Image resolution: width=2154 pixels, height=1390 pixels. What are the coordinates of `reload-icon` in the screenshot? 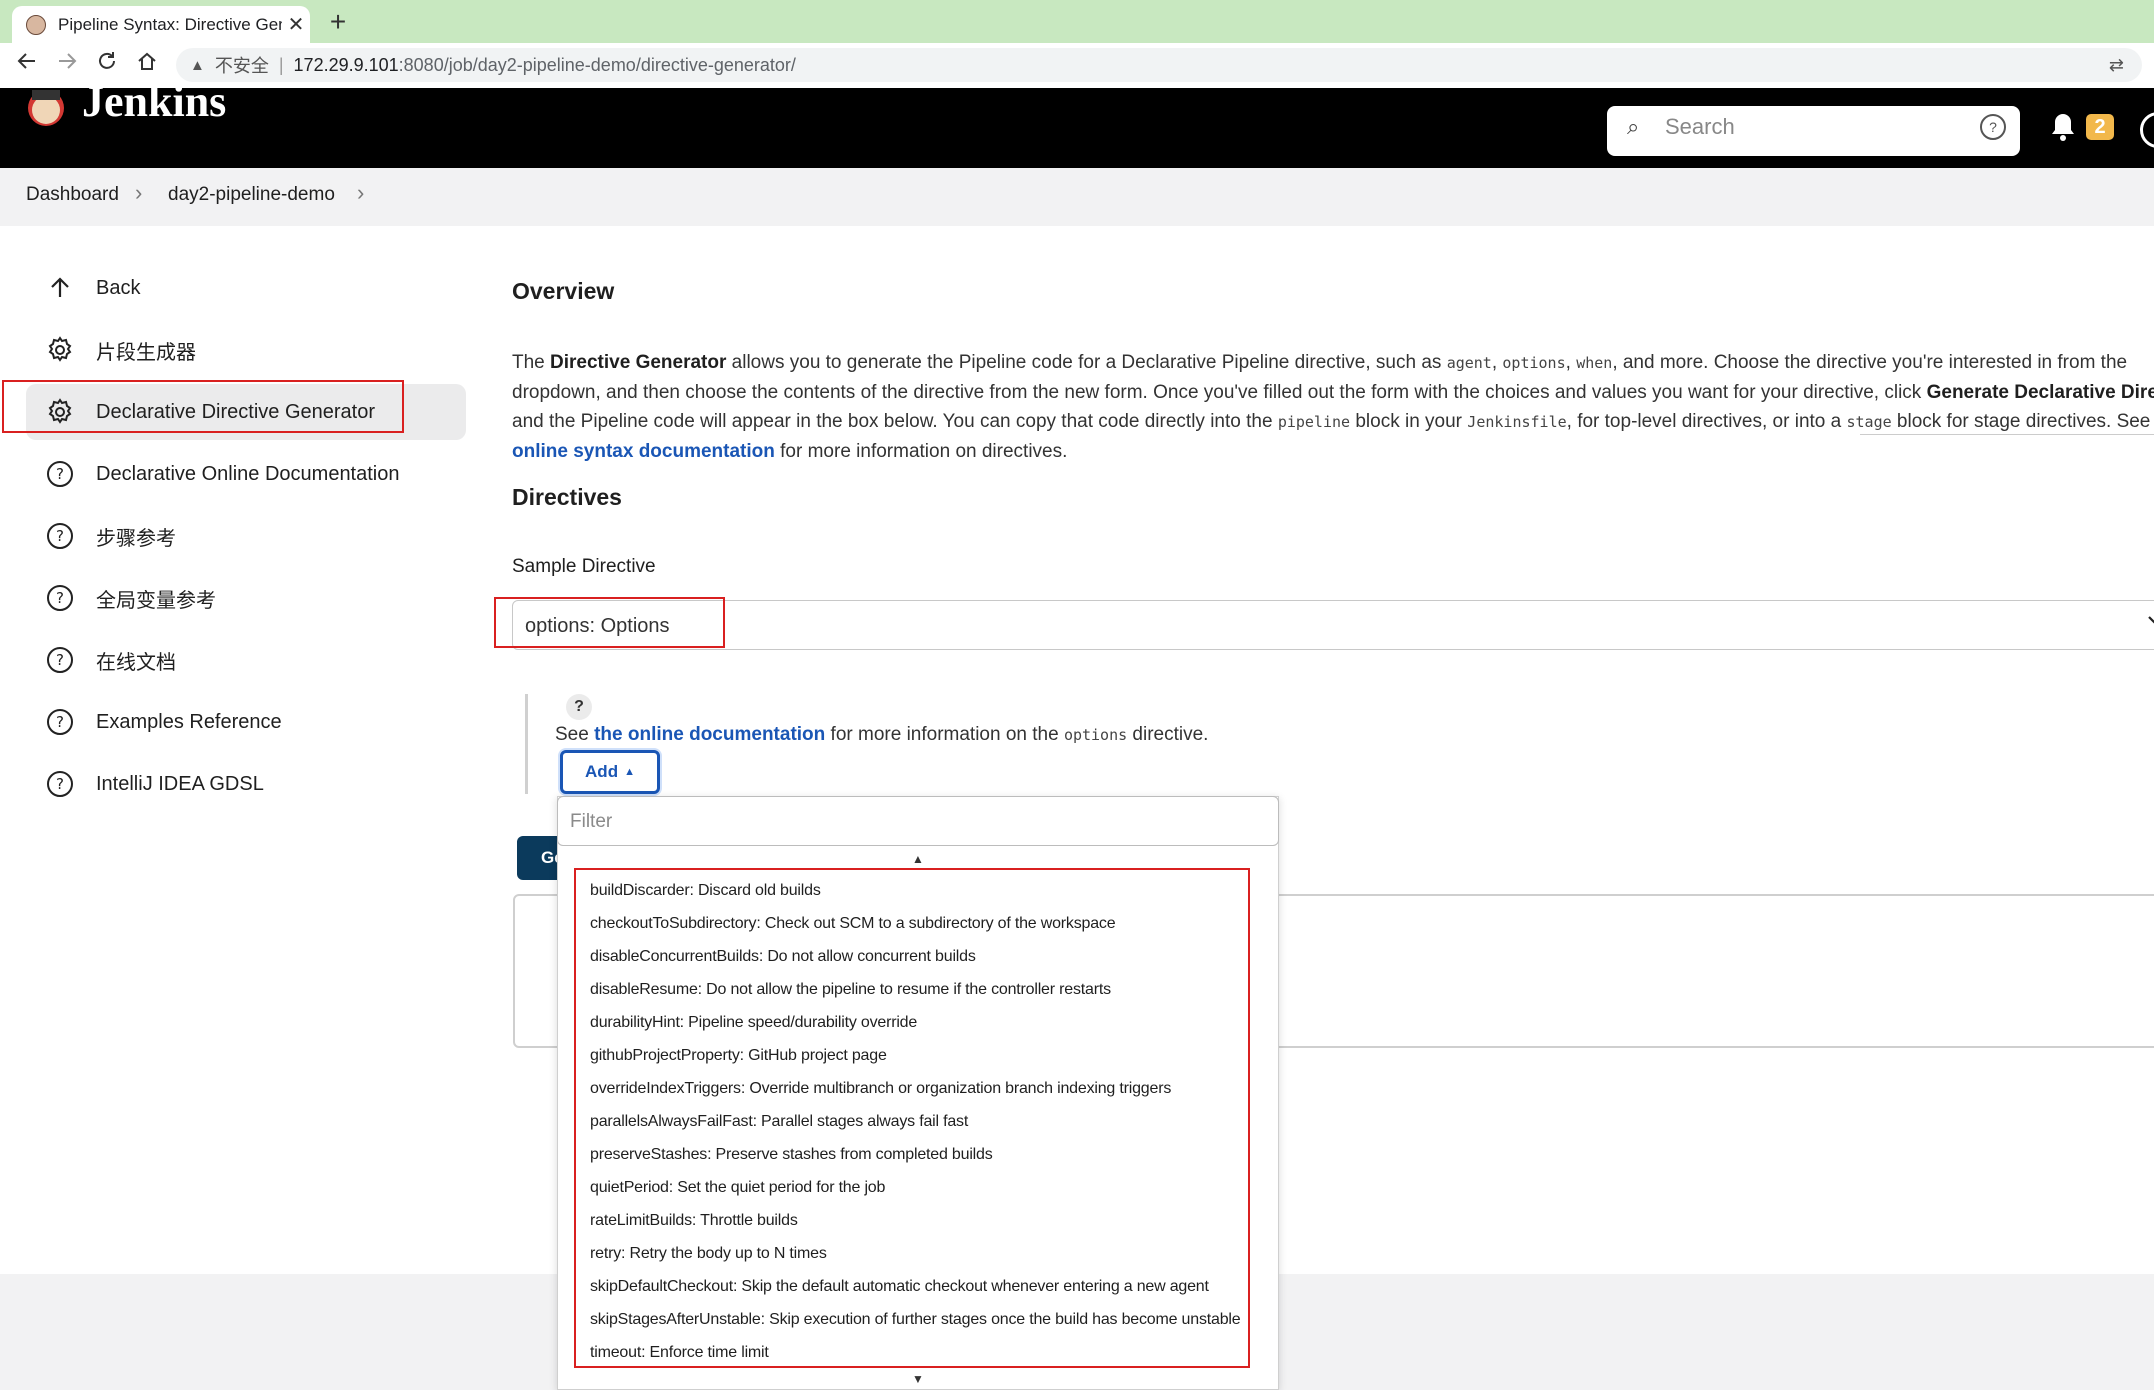 It's located at (107, 65).